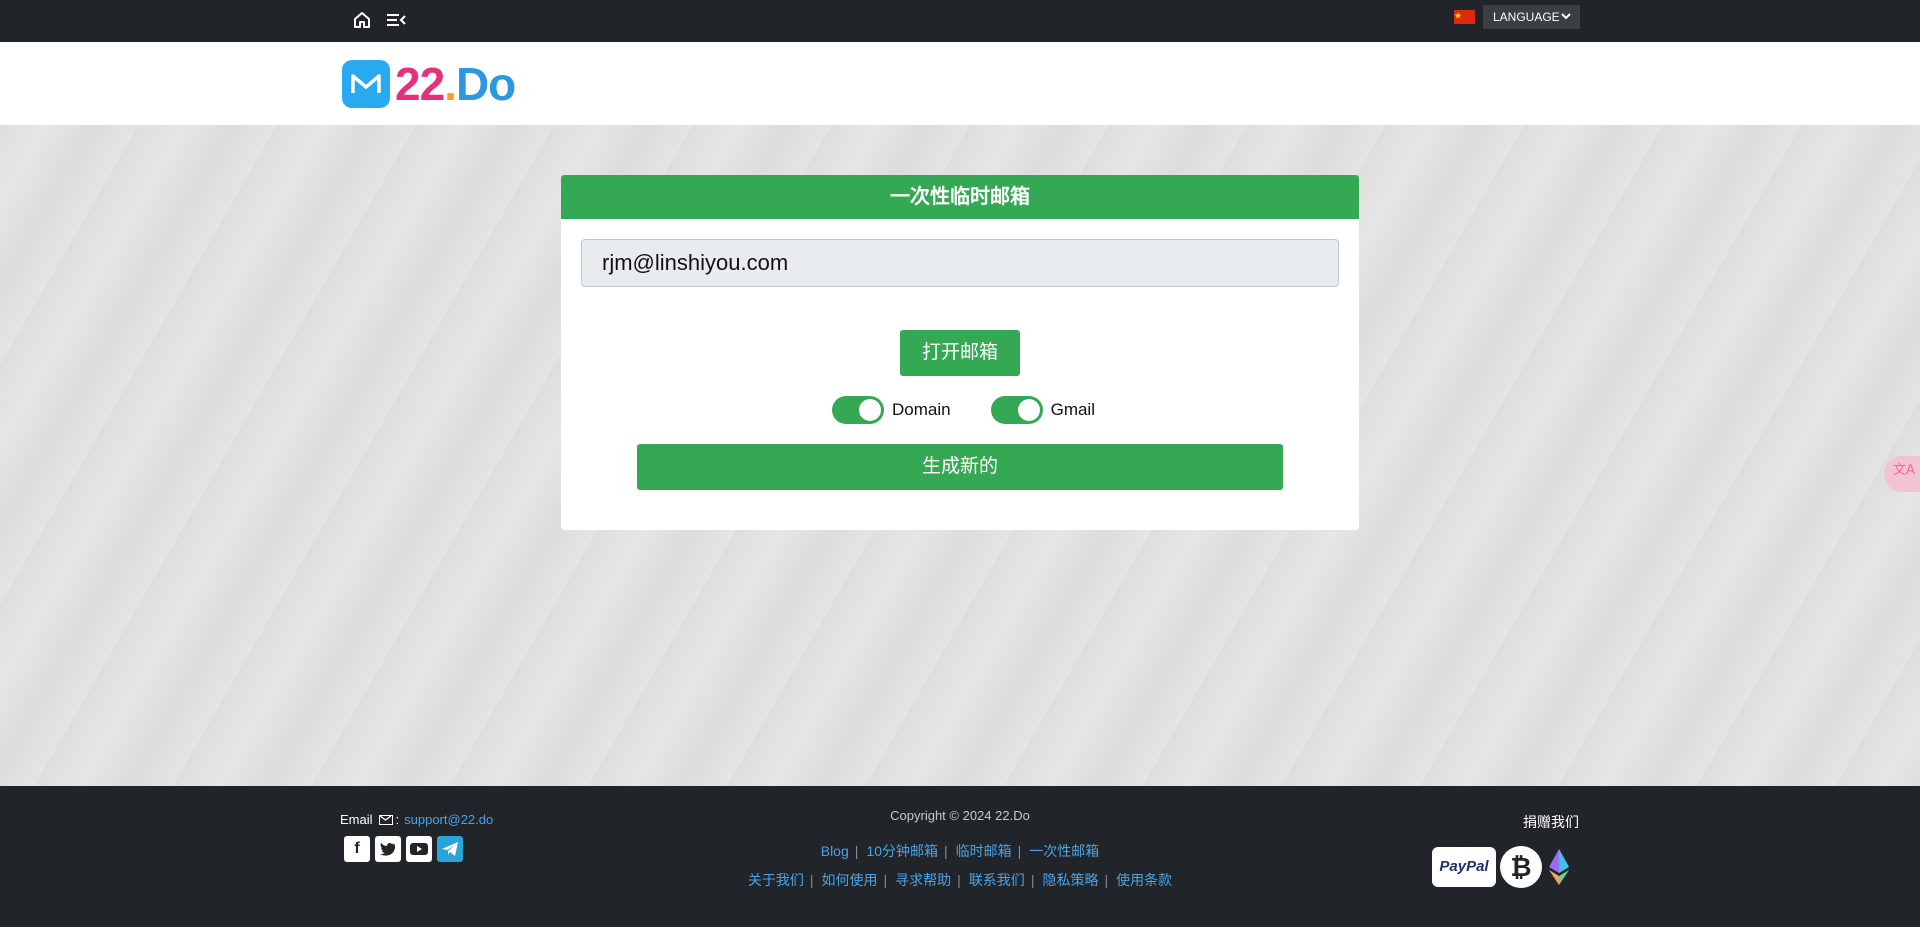 This screenshot has height=927, width=1920. What do you see at coordinates (835, 851) in the screenshot?
I see `footer-link-blog: Blog` at bounding box center [835, 851].